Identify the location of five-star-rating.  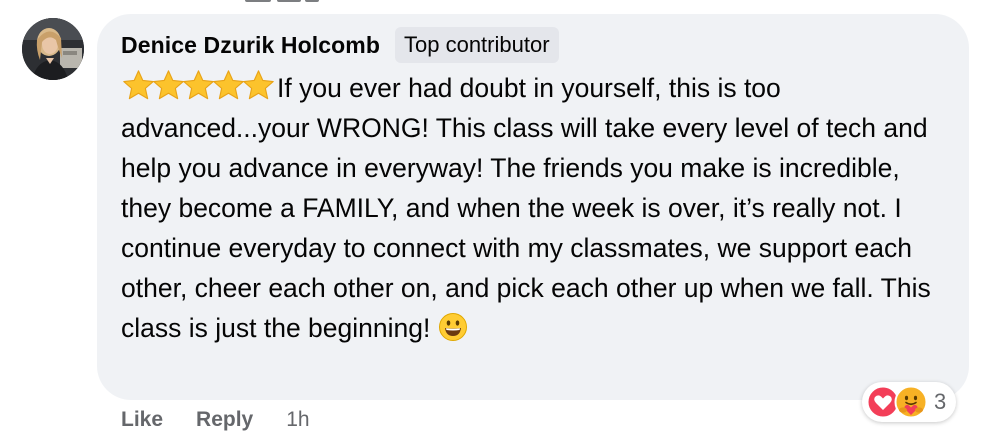
(197, 85).